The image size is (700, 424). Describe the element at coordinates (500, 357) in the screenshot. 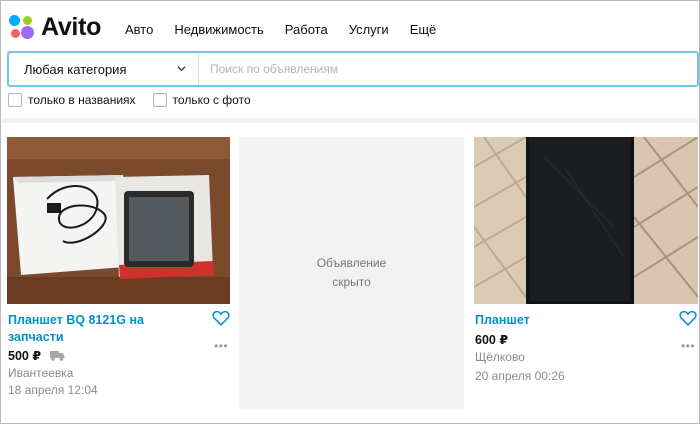

I see `listing-location: Щёлково` at that location.